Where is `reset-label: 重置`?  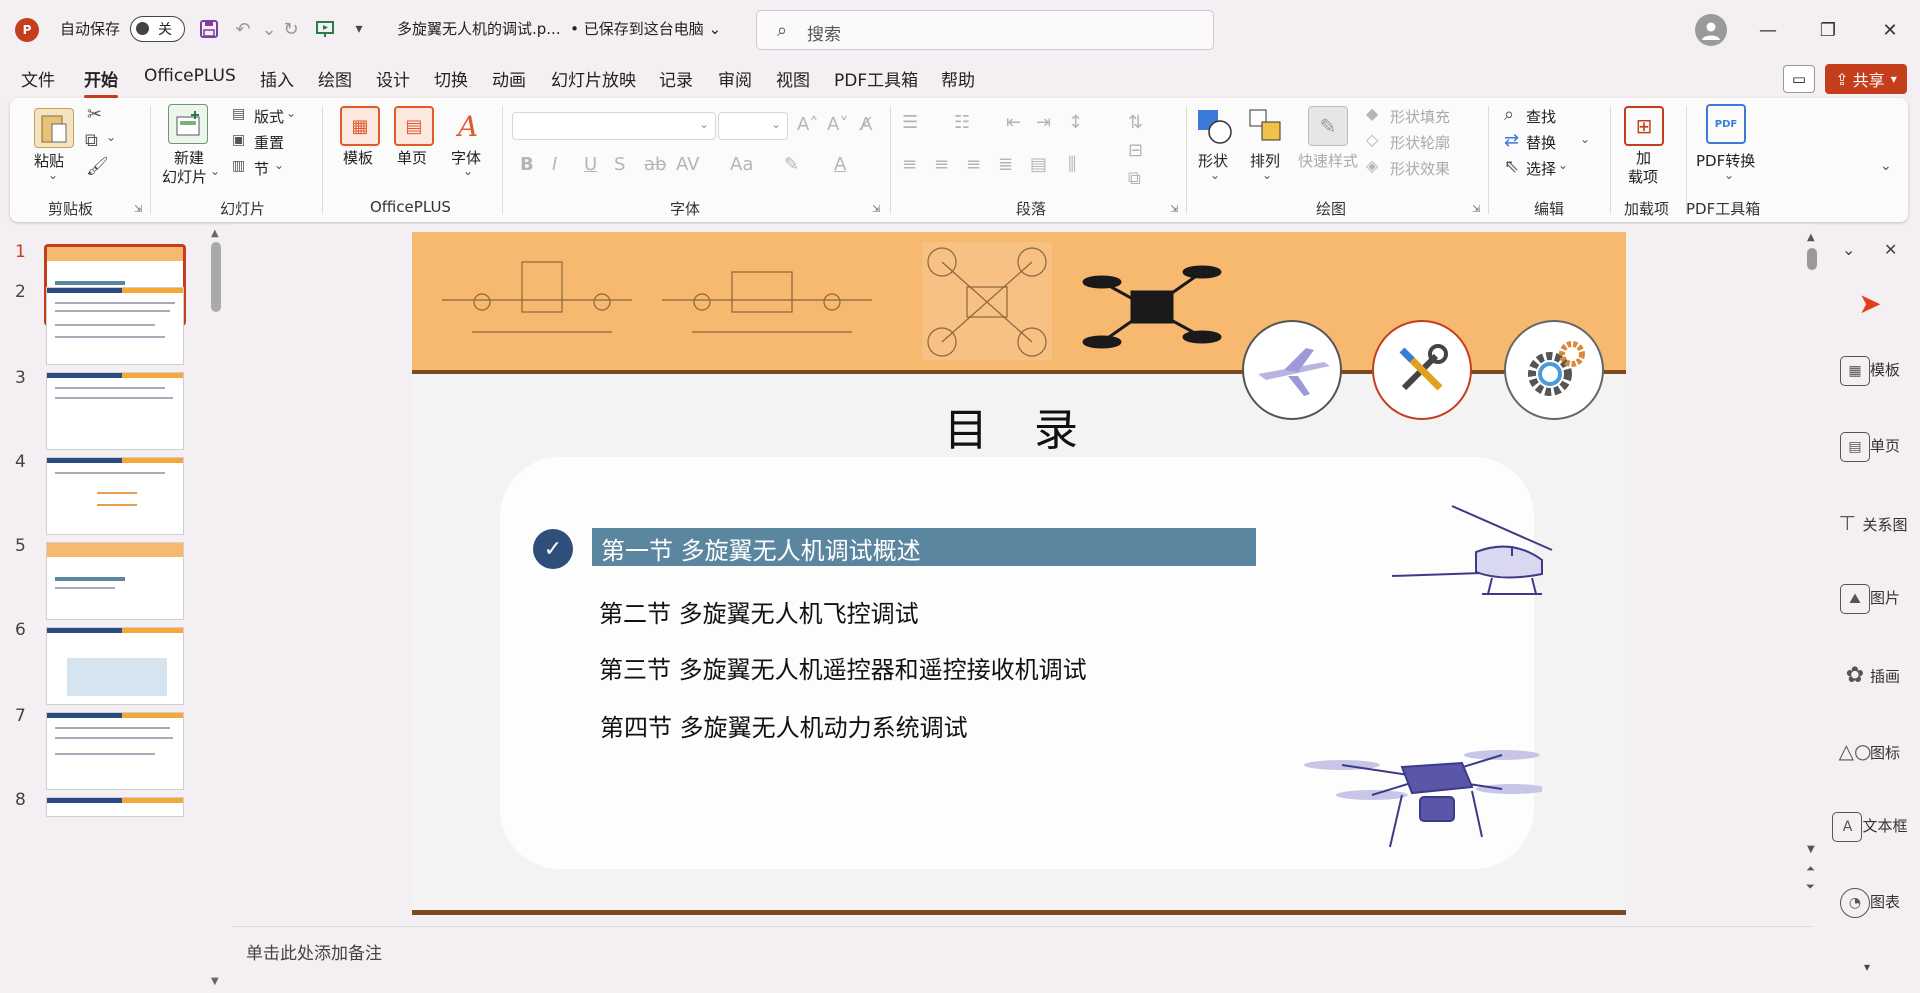 reset-label: 重置 is located at coordinates (269, 142).